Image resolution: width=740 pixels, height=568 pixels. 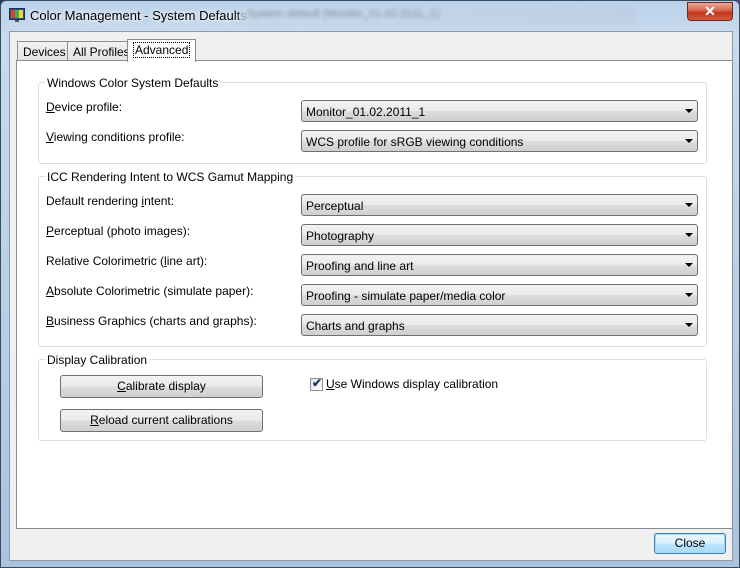 I want to click on tab-advanced: Advanced, so click(x=162, y=50).